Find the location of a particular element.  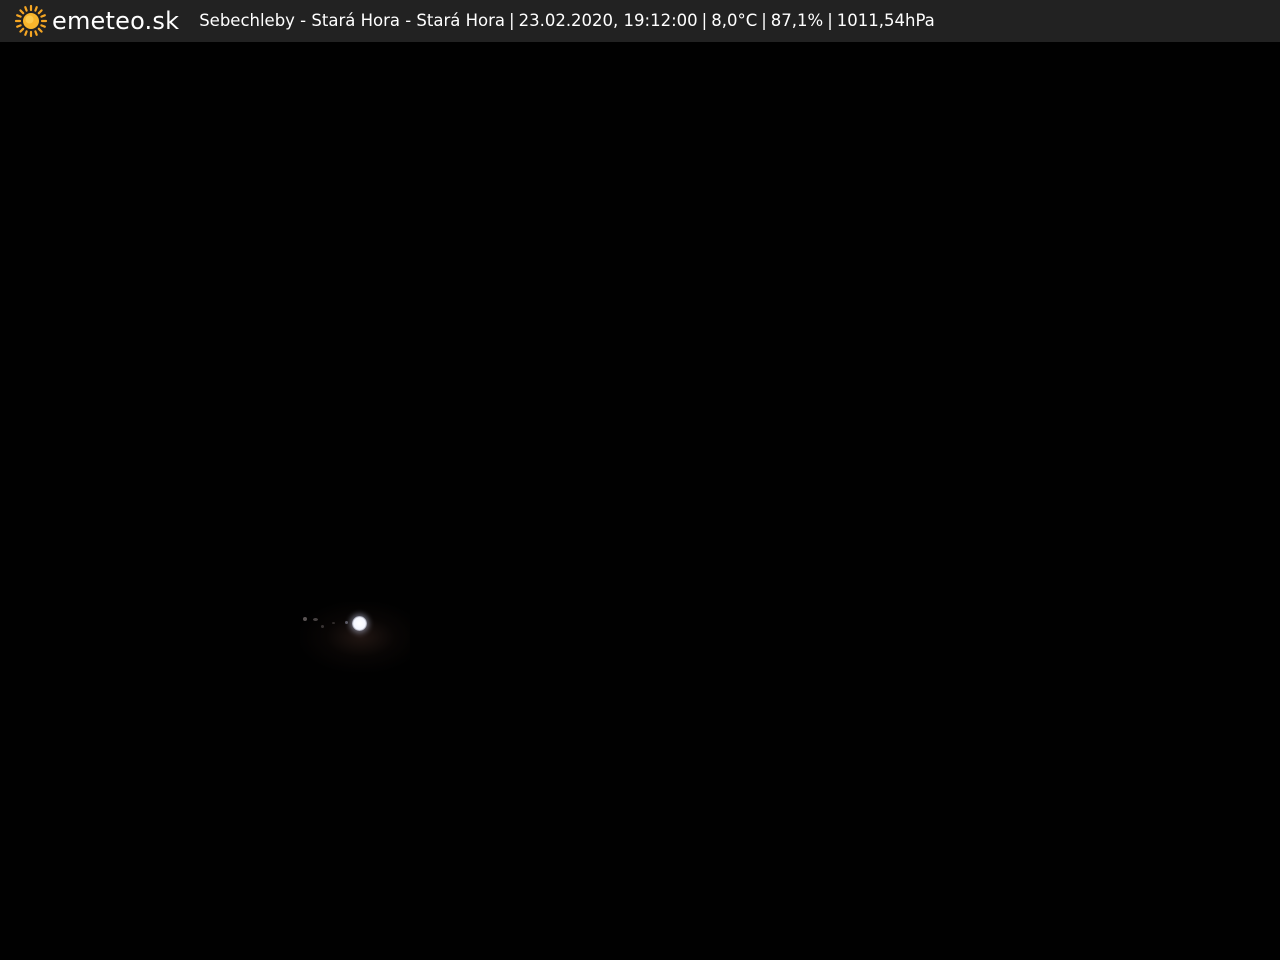

brand-name: emeteo.sk is located at coordinates (116, 21).